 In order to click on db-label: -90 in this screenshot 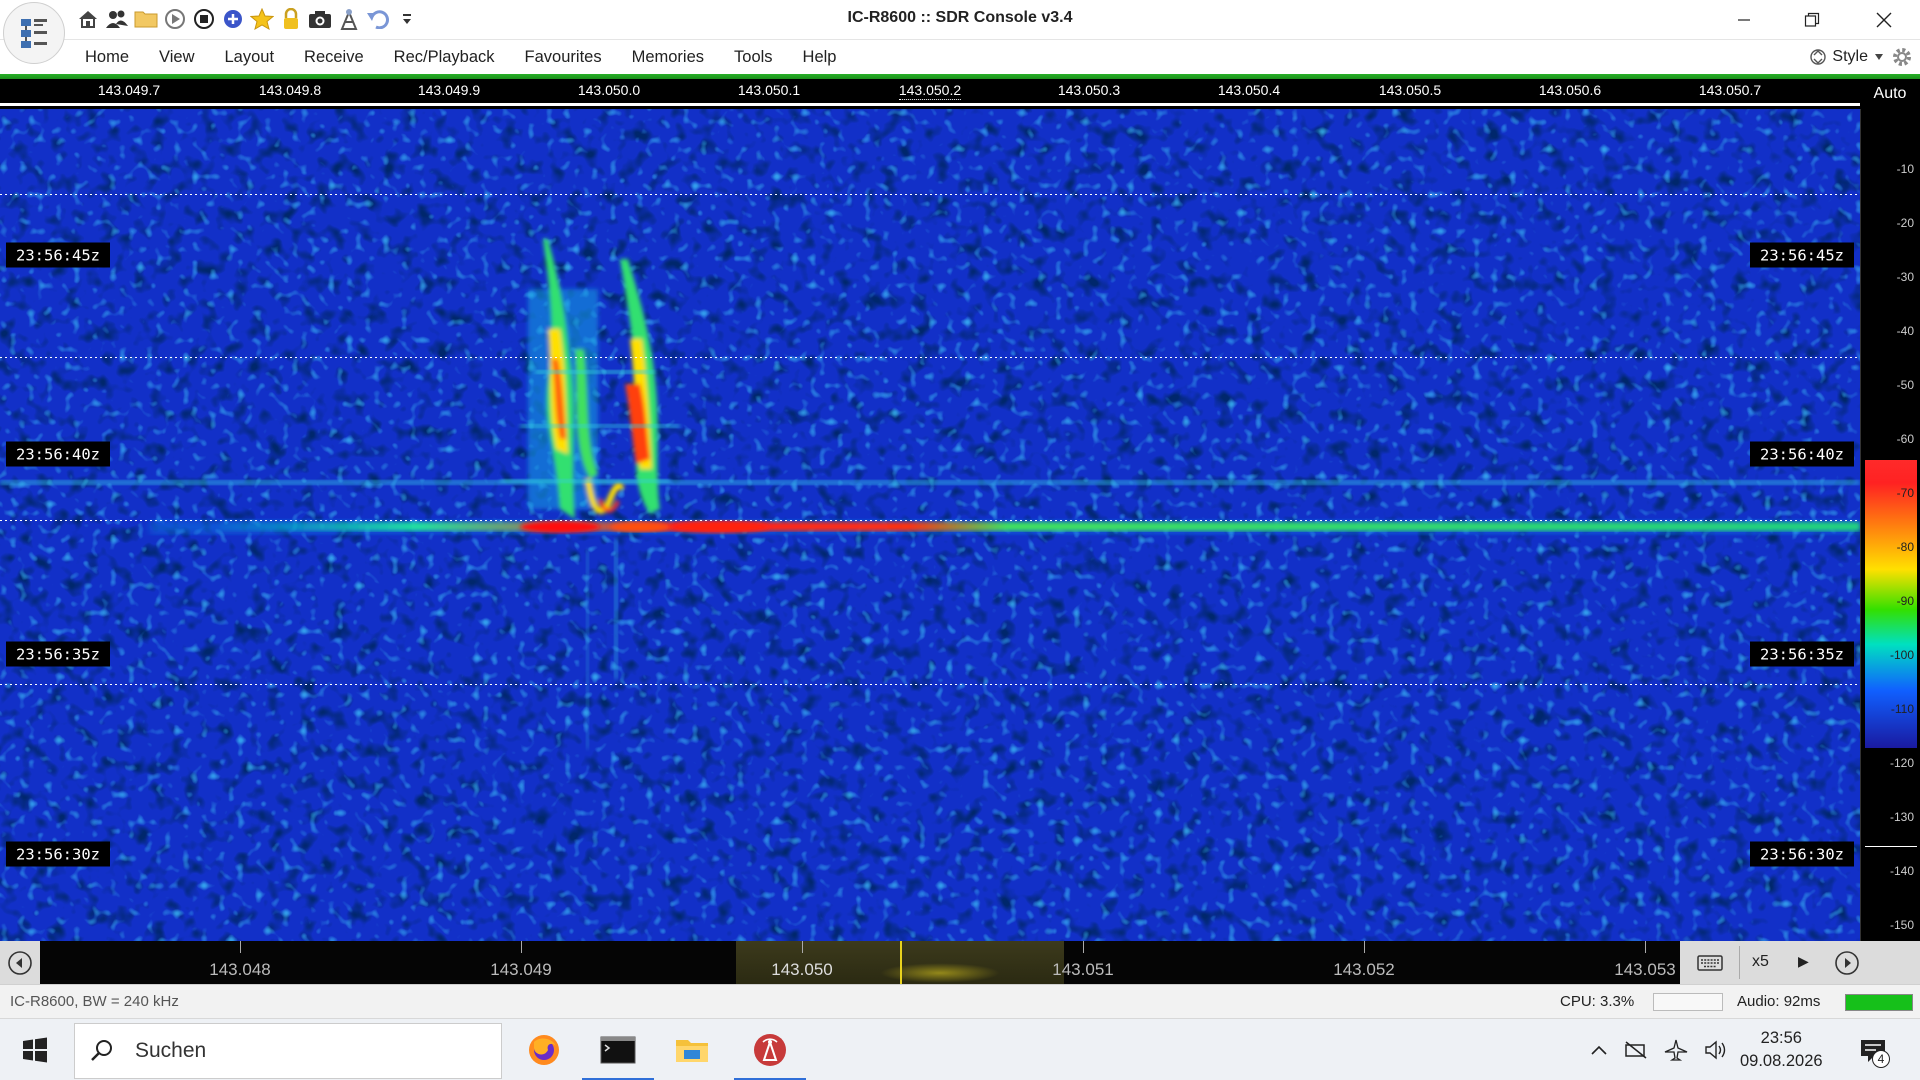, I will do `click(1905, 601)`.